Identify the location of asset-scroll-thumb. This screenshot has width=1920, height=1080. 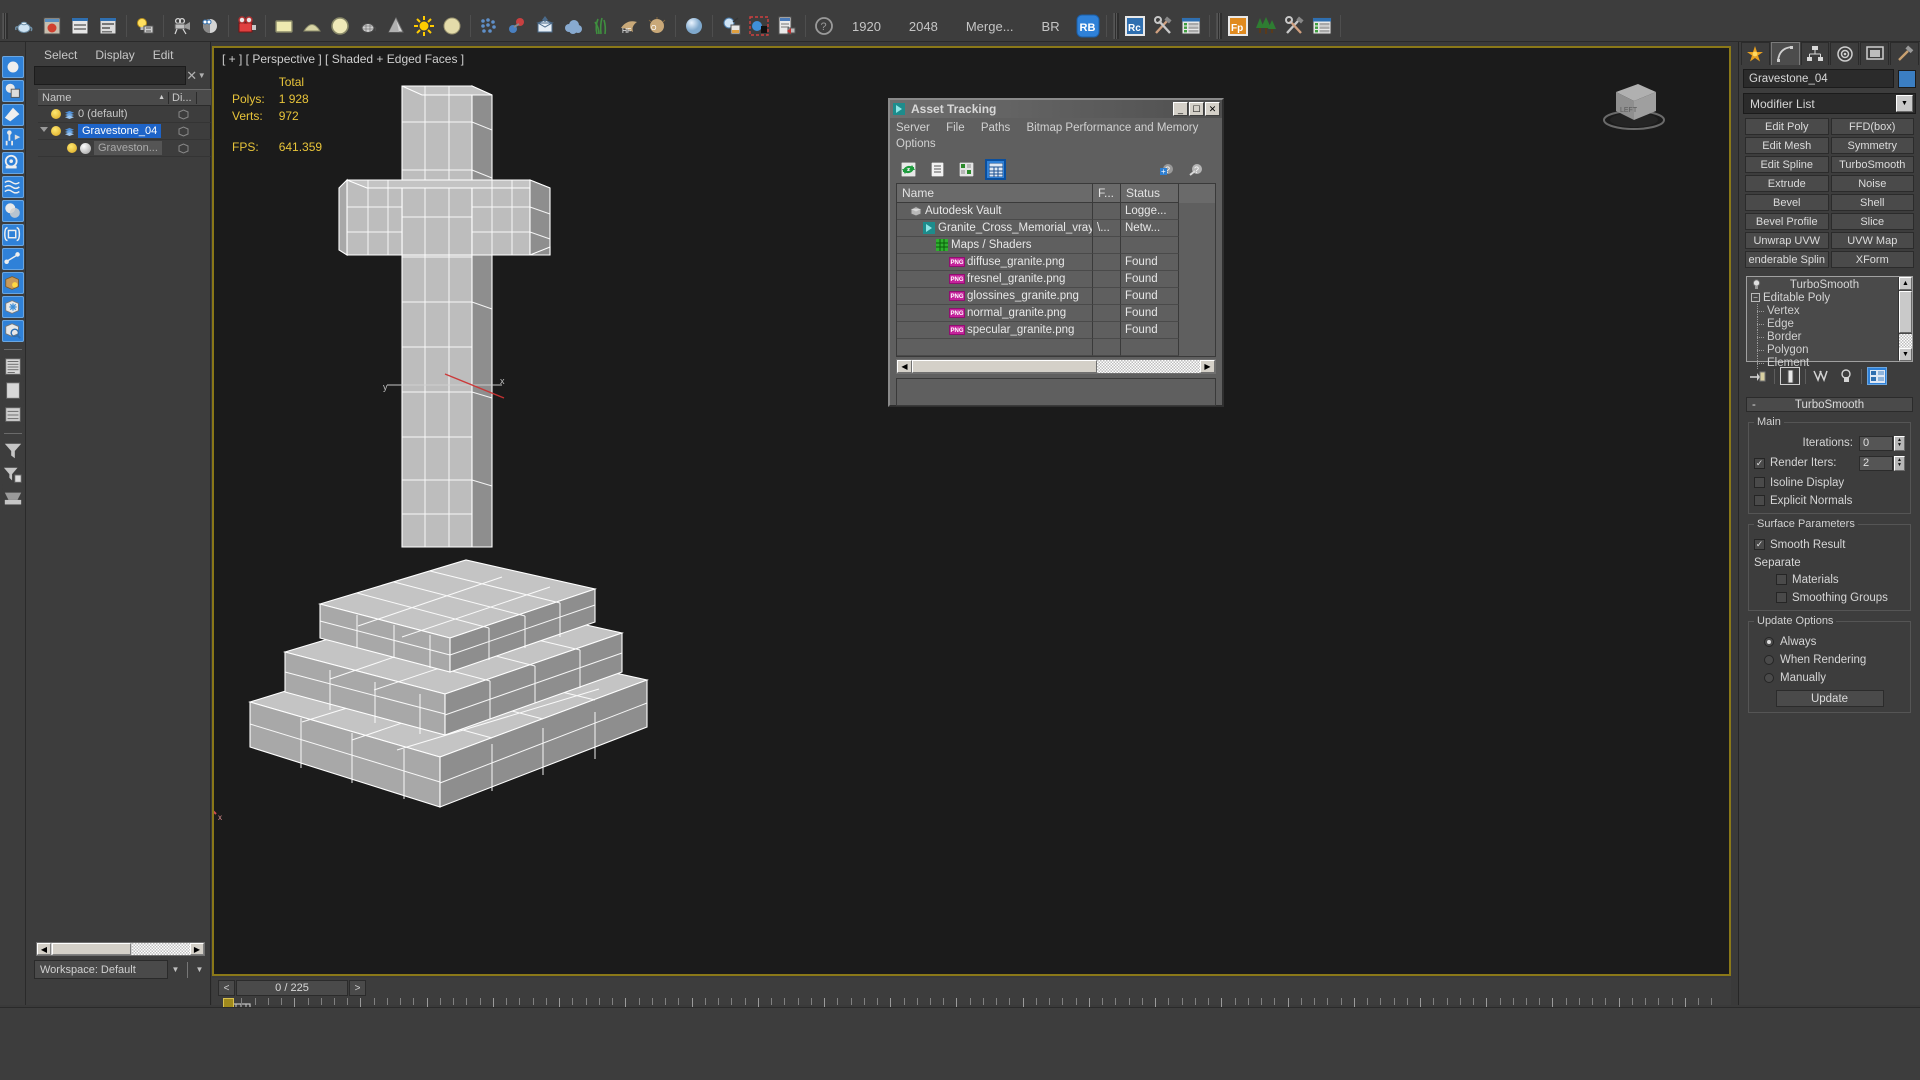
(1004, 366).